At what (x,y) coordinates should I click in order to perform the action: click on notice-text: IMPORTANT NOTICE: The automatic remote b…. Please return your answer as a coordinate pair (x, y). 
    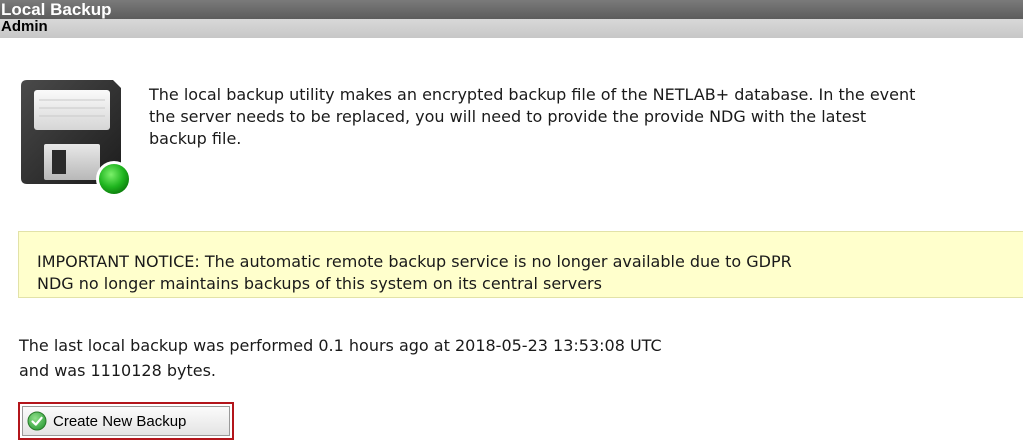
    Looking at the image, I should click on (530, 273).